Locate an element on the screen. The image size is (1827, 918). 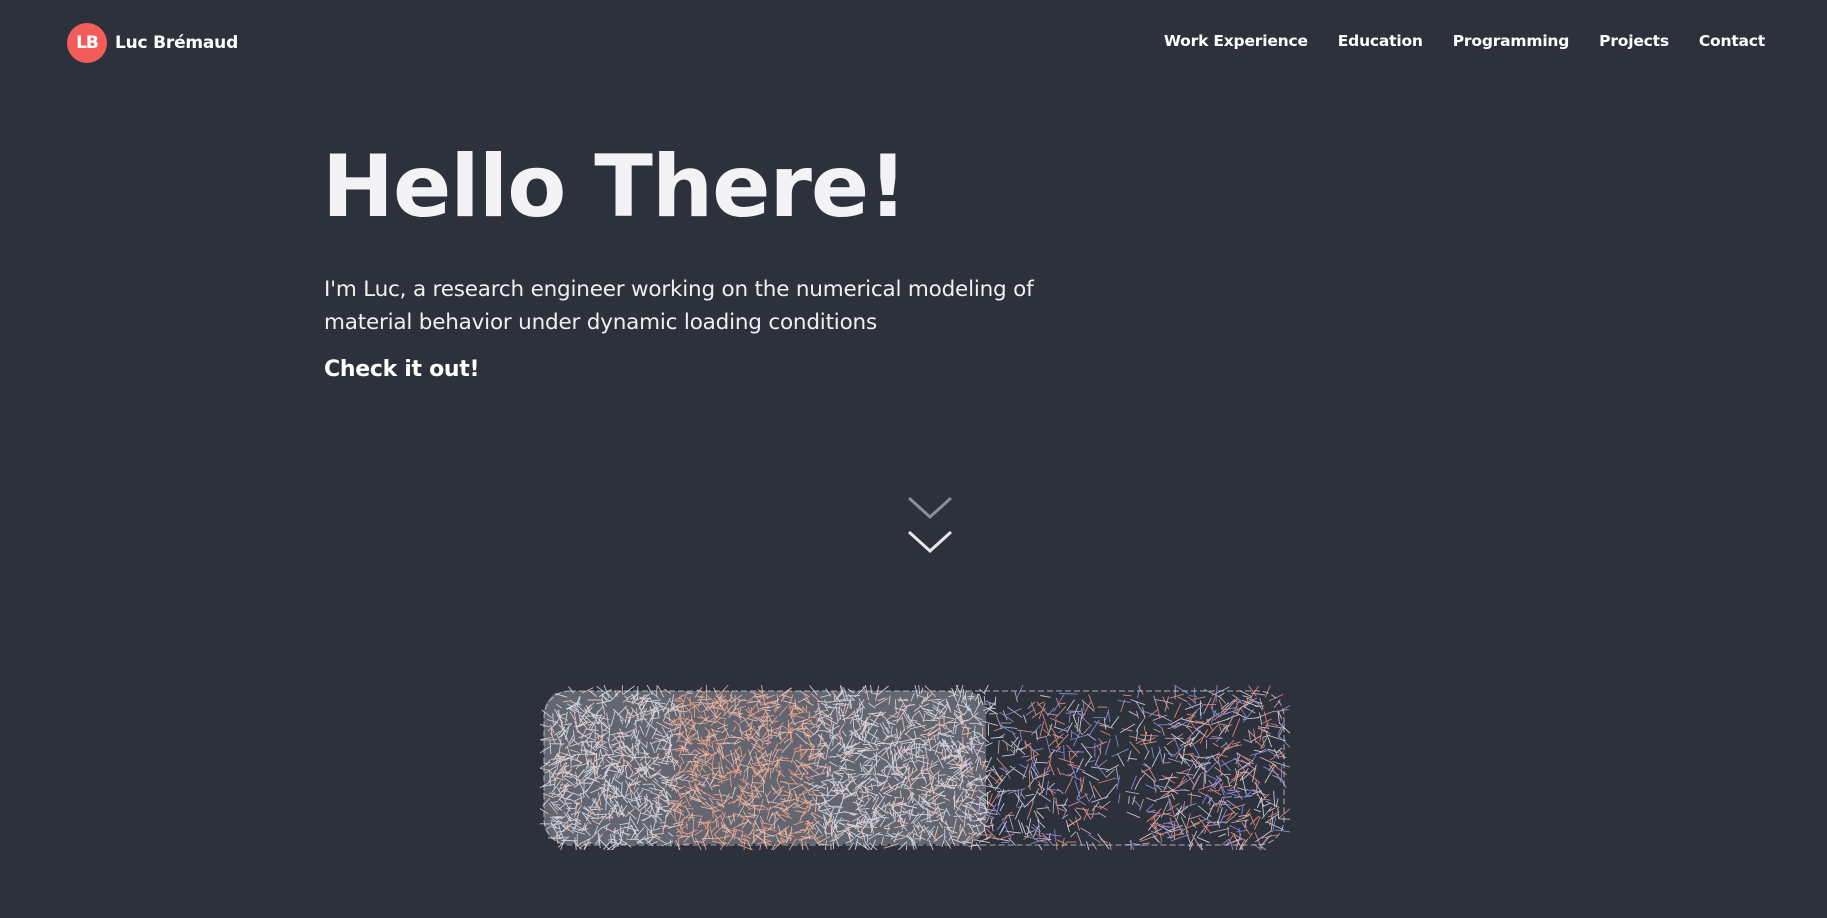
brand-name: Luc Brémaud is located at coordinates (177, 43).